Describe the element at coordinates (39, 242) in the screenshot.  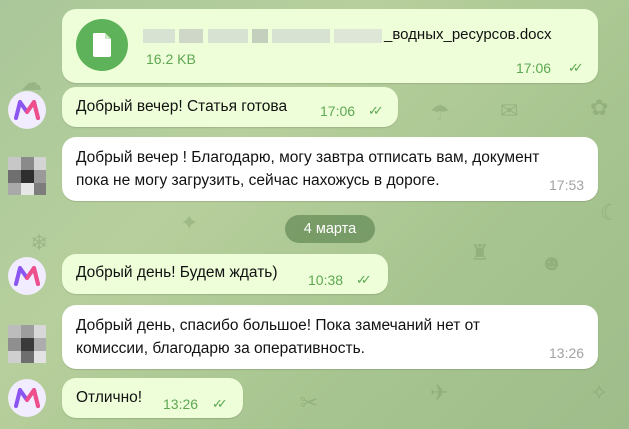
I see `background-doodle: ❄` at that location.